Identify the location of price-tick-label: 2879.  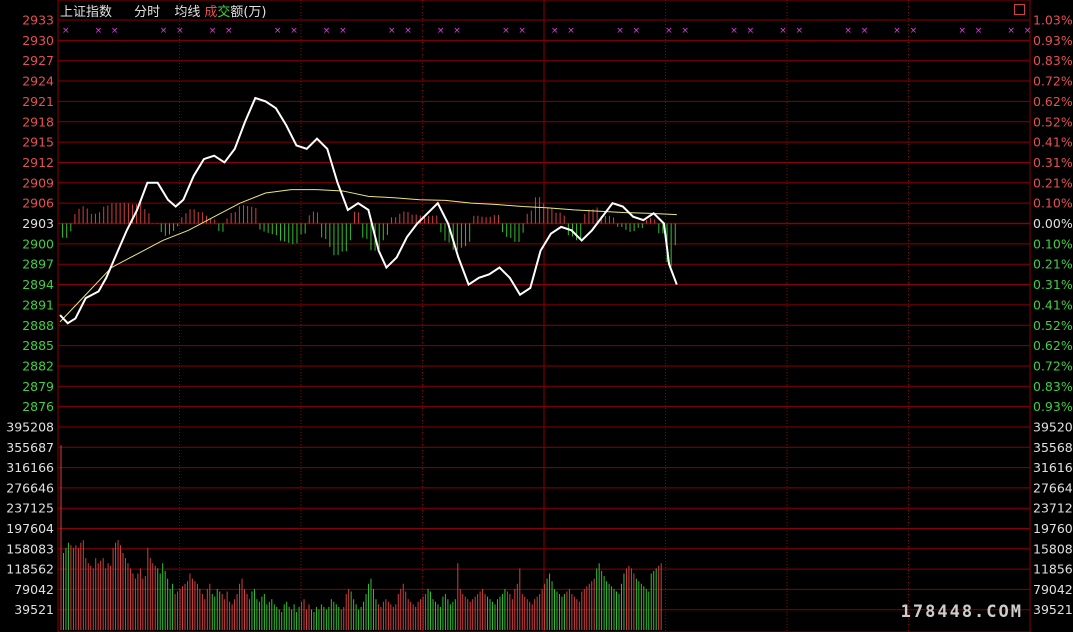
(38, 386).